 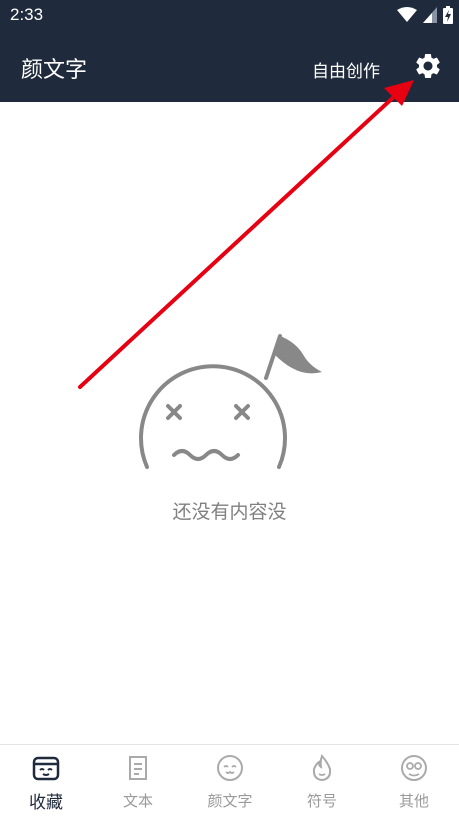 What do you see at coordinates (229, 15) in the screenshot?
I see `status-bar: 2:33` at bounding box center [229, 15].